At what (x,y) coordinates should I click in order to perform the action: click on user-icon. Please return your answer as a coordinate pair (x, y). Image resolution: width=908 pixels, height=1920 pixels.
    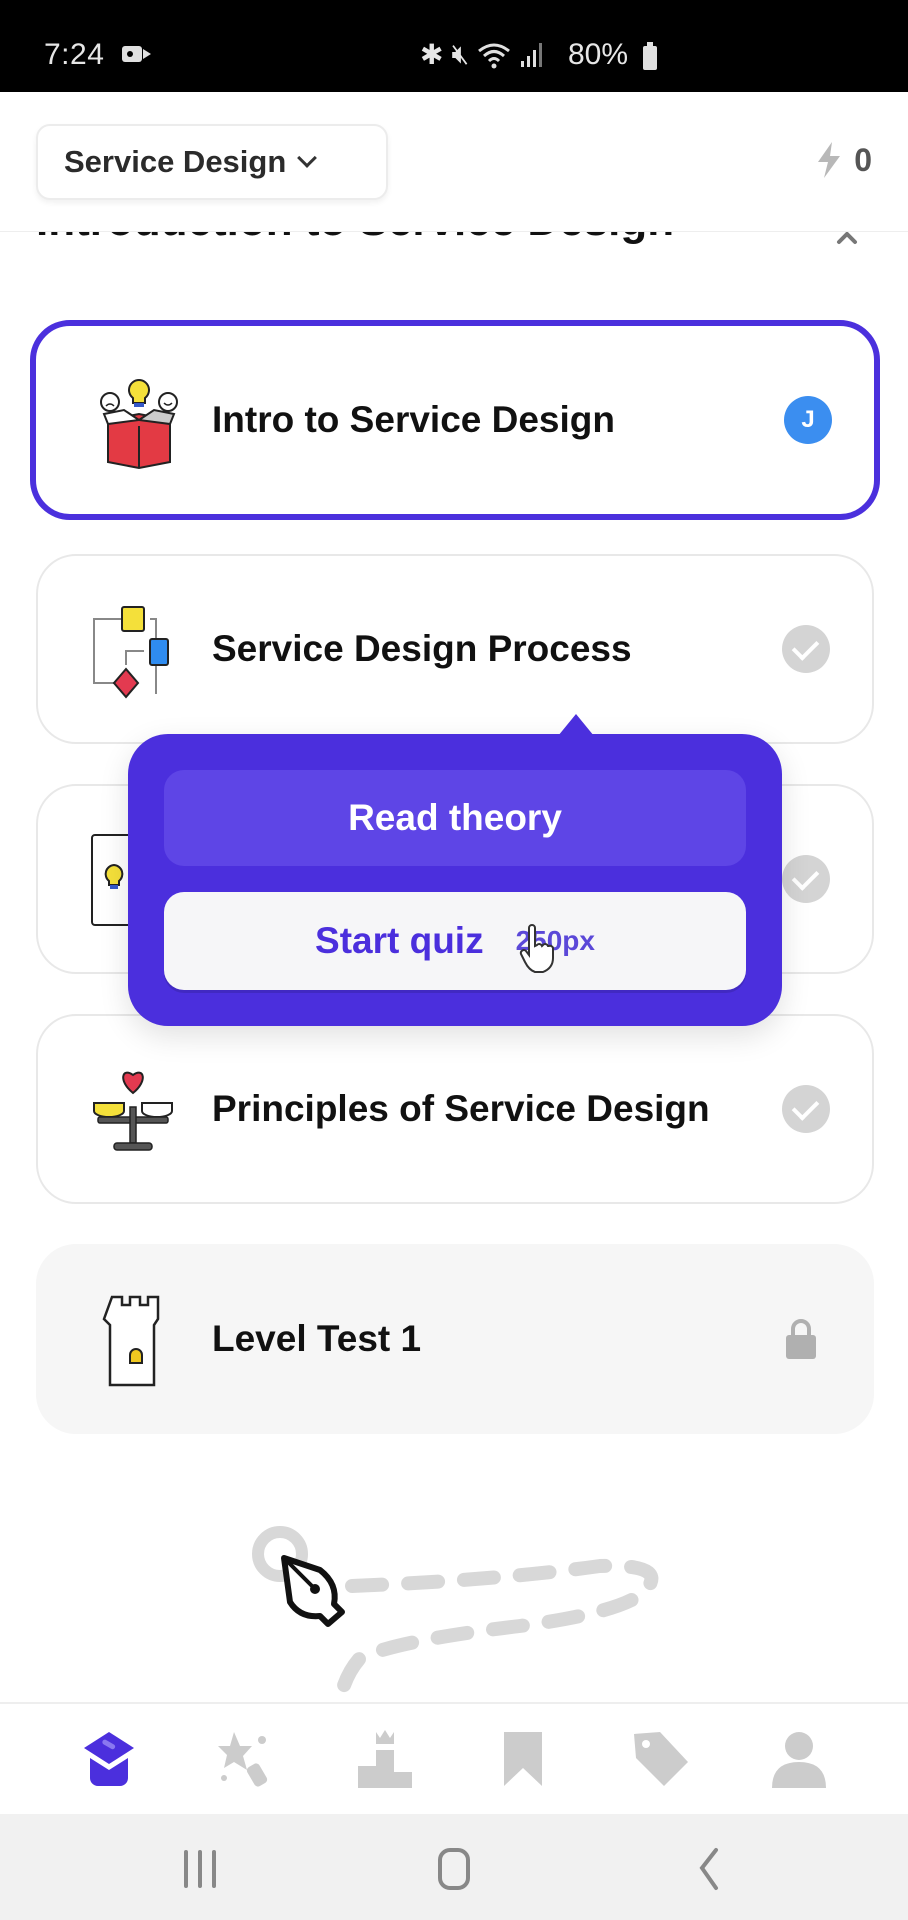
    Looking at the image, I should click on (799, 1760).